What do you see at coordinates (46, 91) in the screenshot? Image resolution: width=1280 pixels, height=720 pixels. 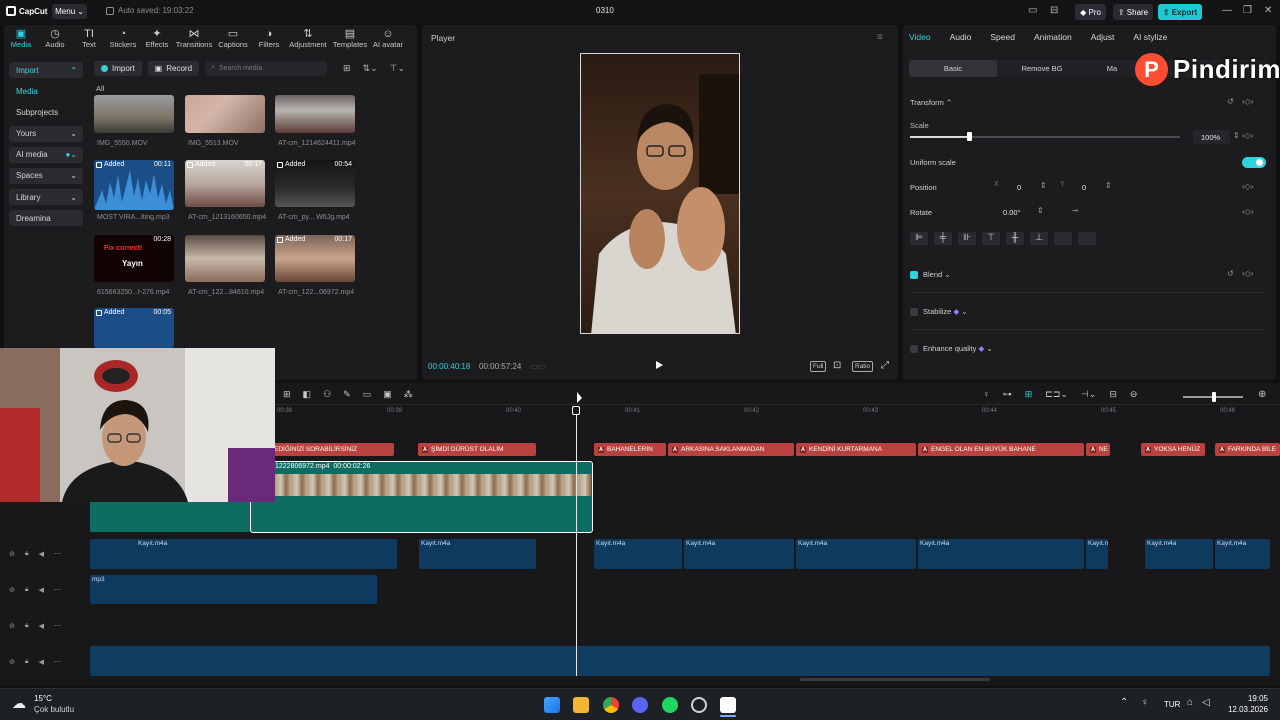 I see `sidebar-item-media: Media` at bounding box center [46, 91].